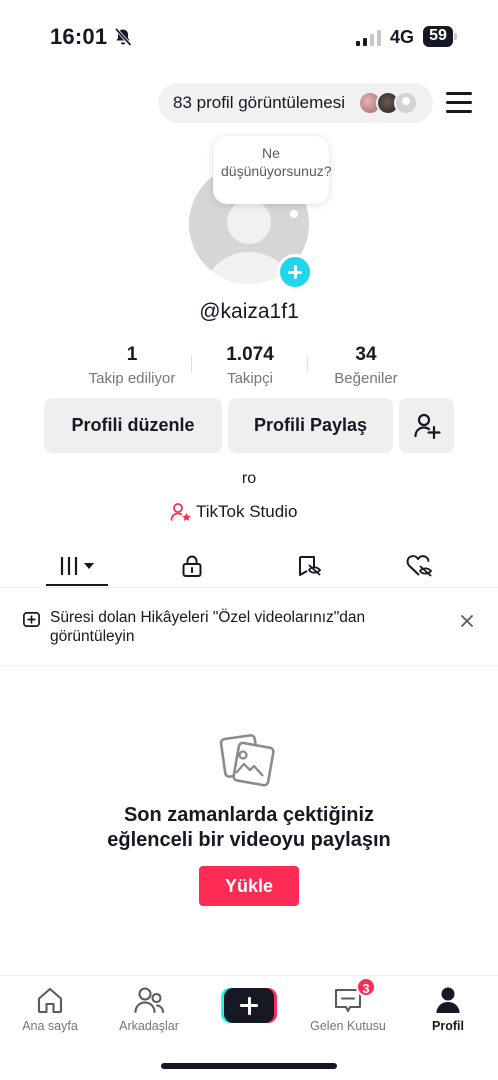 The width and height of the screenshot is (498, 1080). Describe the element at coordinates (180, 512) in the screenshot. I see `studio-icon` at that location.